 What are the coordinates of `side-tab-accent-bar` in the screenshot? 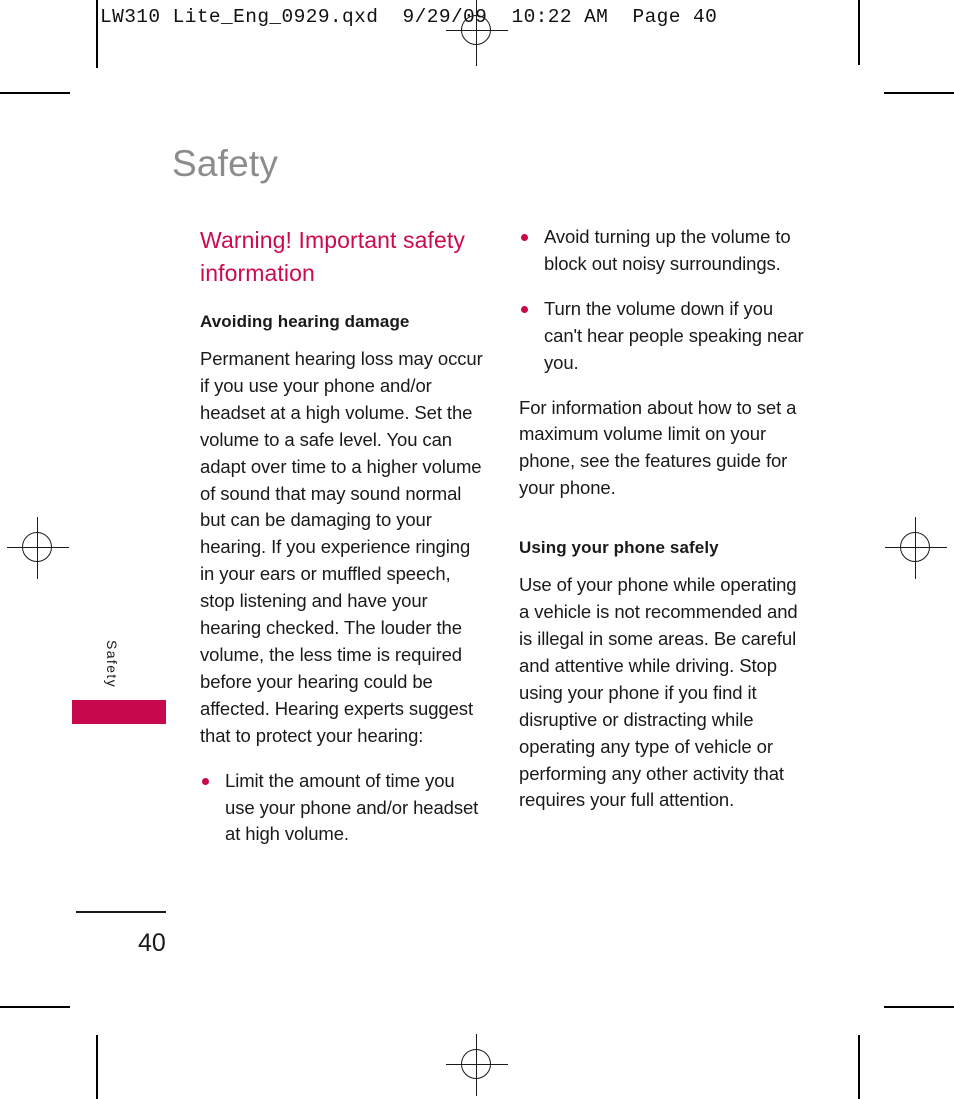 It's located at (119, 712).